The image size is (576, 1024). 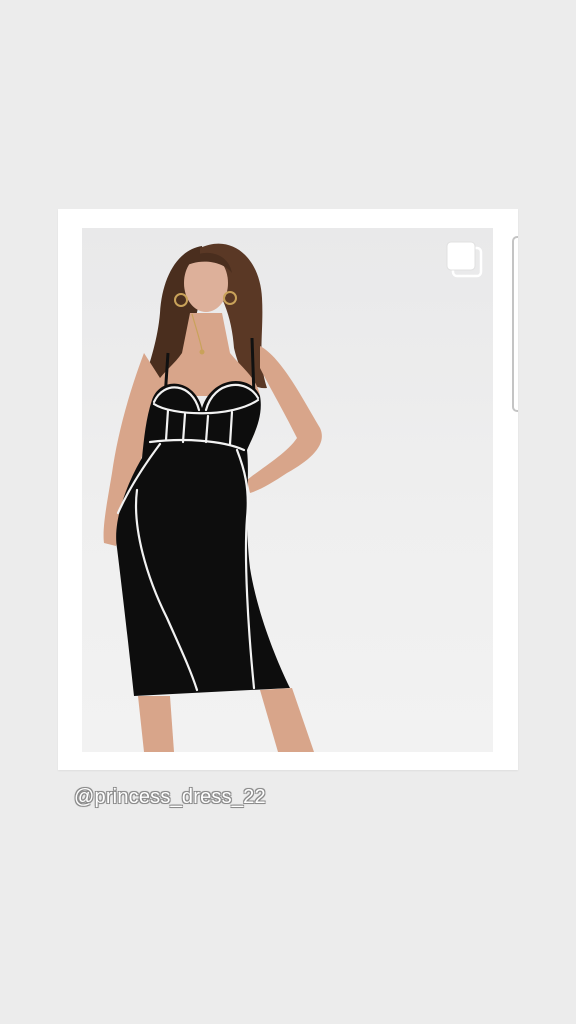 What do you see at coordinates (515, 324) in the screenshot?
I see `scroll-indicator` at bounding box center [515, 324].